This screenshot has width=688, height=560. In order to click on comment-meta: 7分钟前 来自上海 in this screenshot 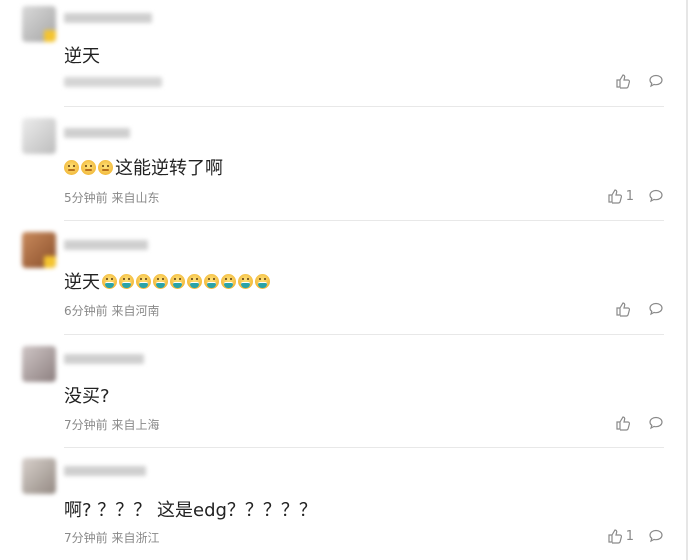, I will do `click(111, 424)`.